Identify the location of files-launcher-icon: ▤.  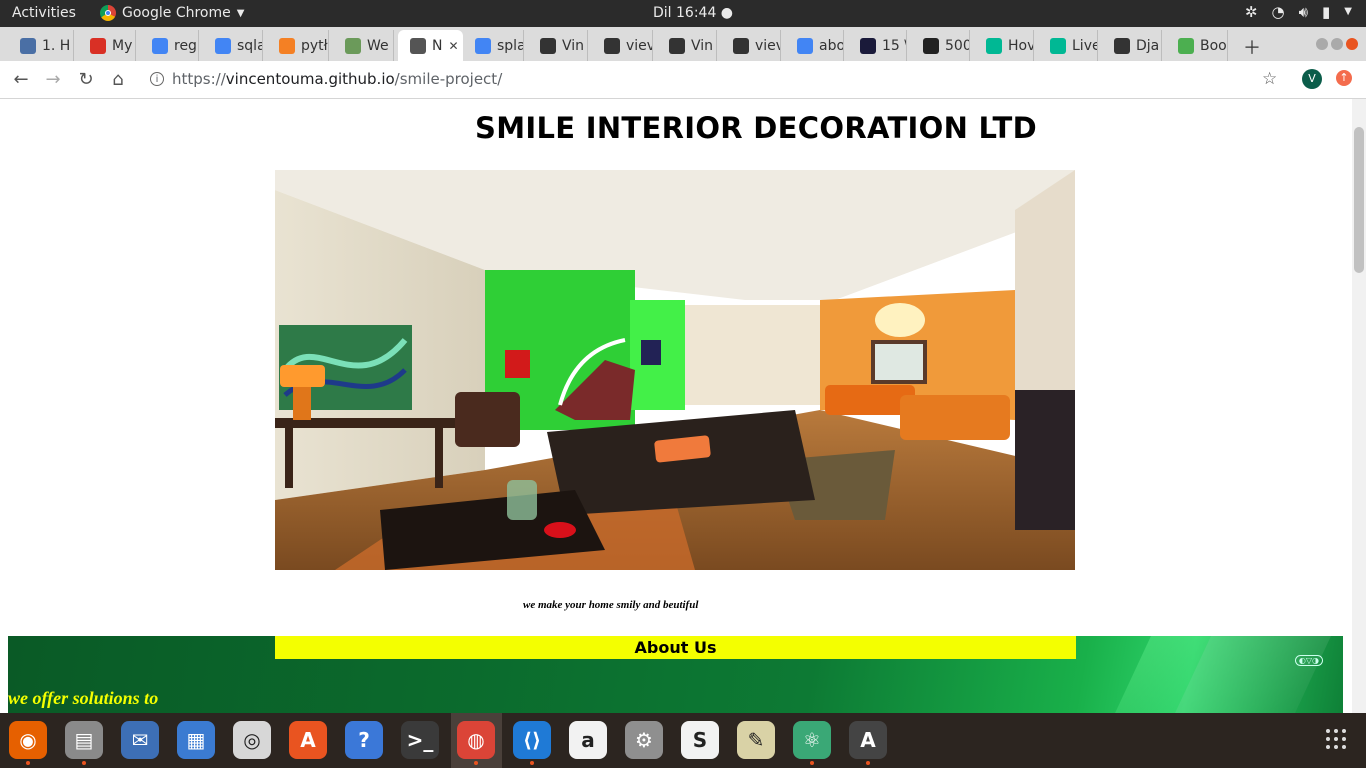
(84, 743).